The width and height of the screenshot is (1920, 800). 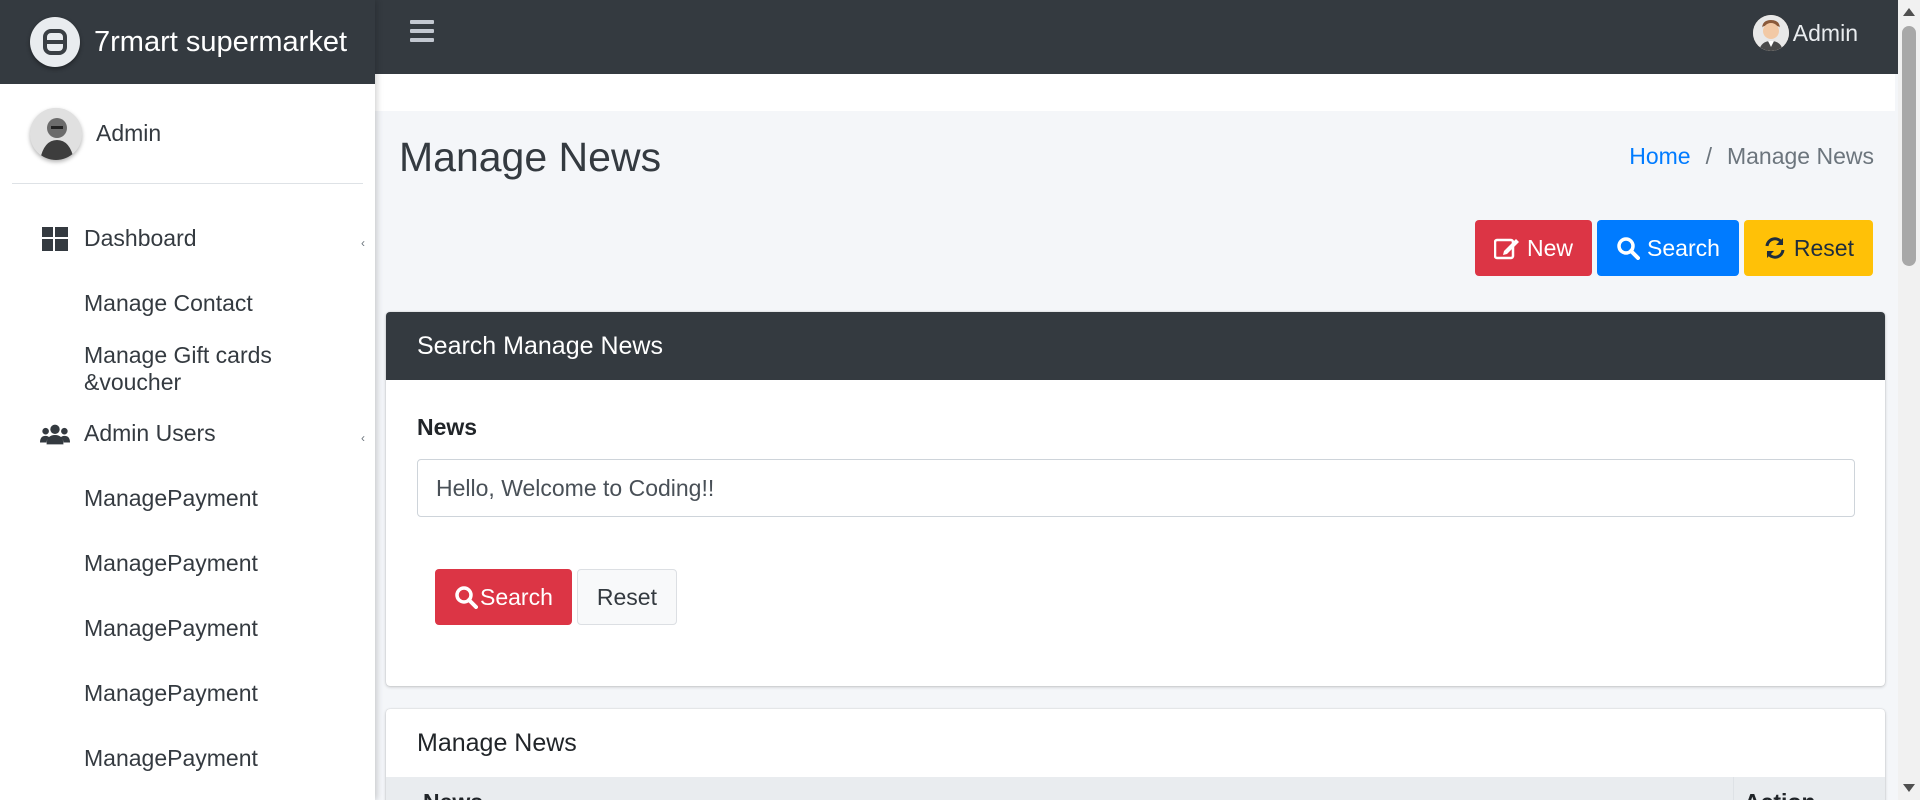 I want to click on user-avatar-icon, so click(x=1770, y=33).